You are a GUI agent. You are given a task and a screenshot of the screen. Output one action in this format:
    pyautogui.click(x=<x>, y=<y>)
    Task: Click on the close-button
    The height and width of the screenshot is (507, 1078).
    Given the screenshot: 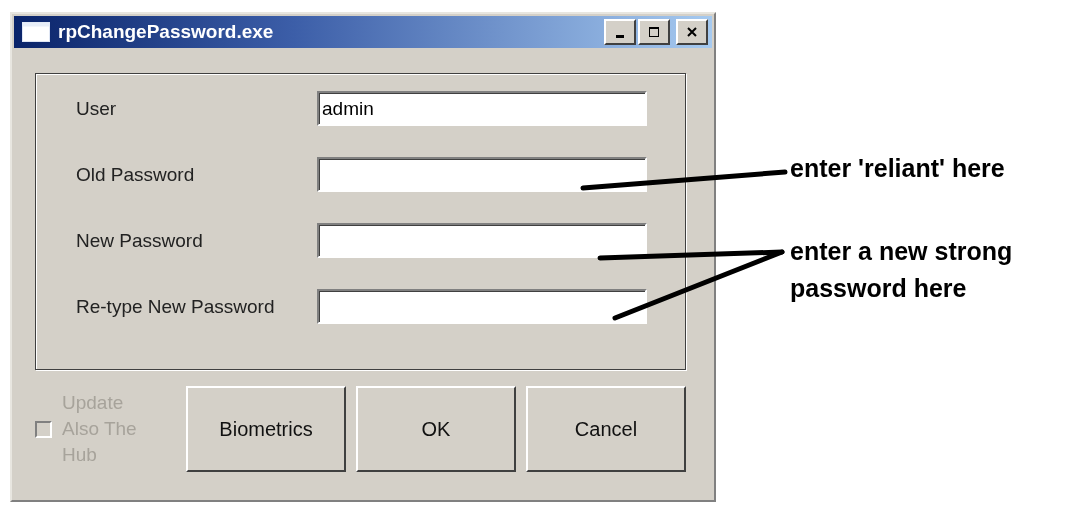 What is the action you would take?
    pyautogui.click(x=692, y=32)
    